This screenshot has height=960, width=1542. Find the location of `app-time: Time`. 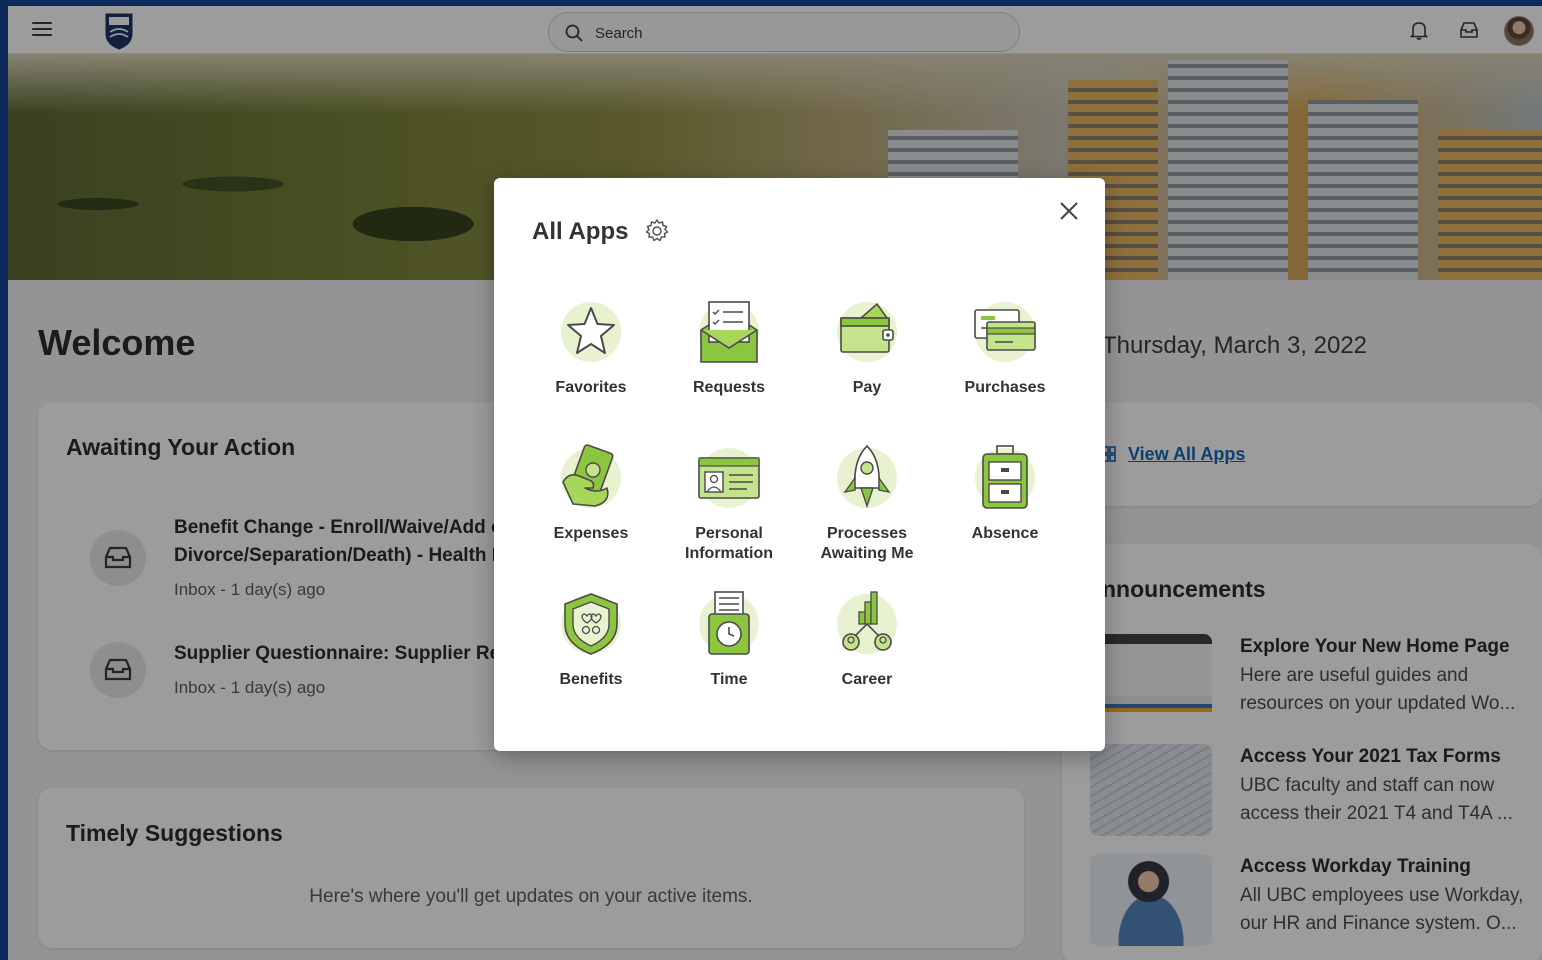

app-time: Time is located at coordinates (729, 639).